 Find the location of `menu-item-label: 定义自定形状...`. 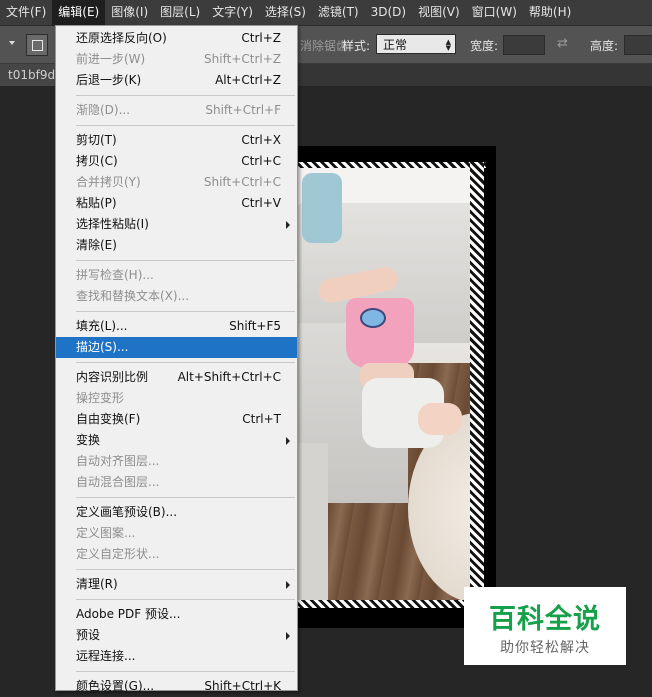

menu-item-label: 定义自定形状... is located at coordinates (118, 554).